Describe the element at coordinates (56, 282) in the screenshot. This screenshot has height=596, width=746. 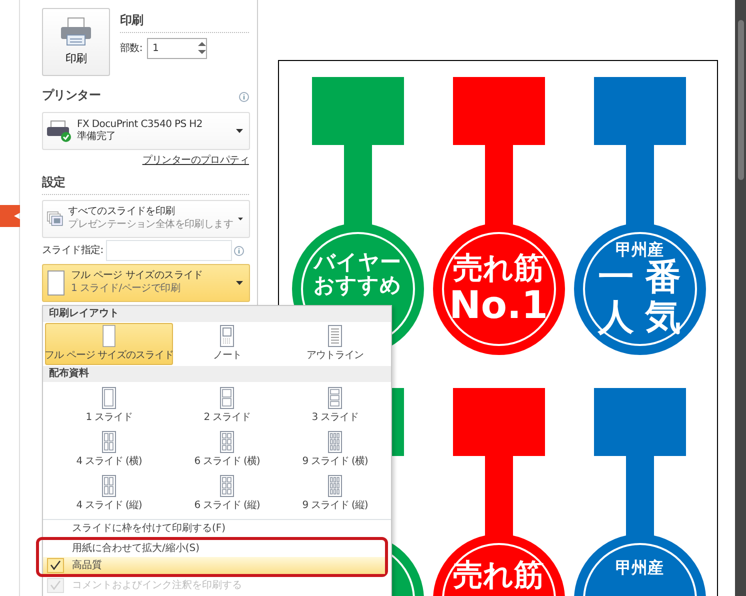
I see `page-icon` at that location.